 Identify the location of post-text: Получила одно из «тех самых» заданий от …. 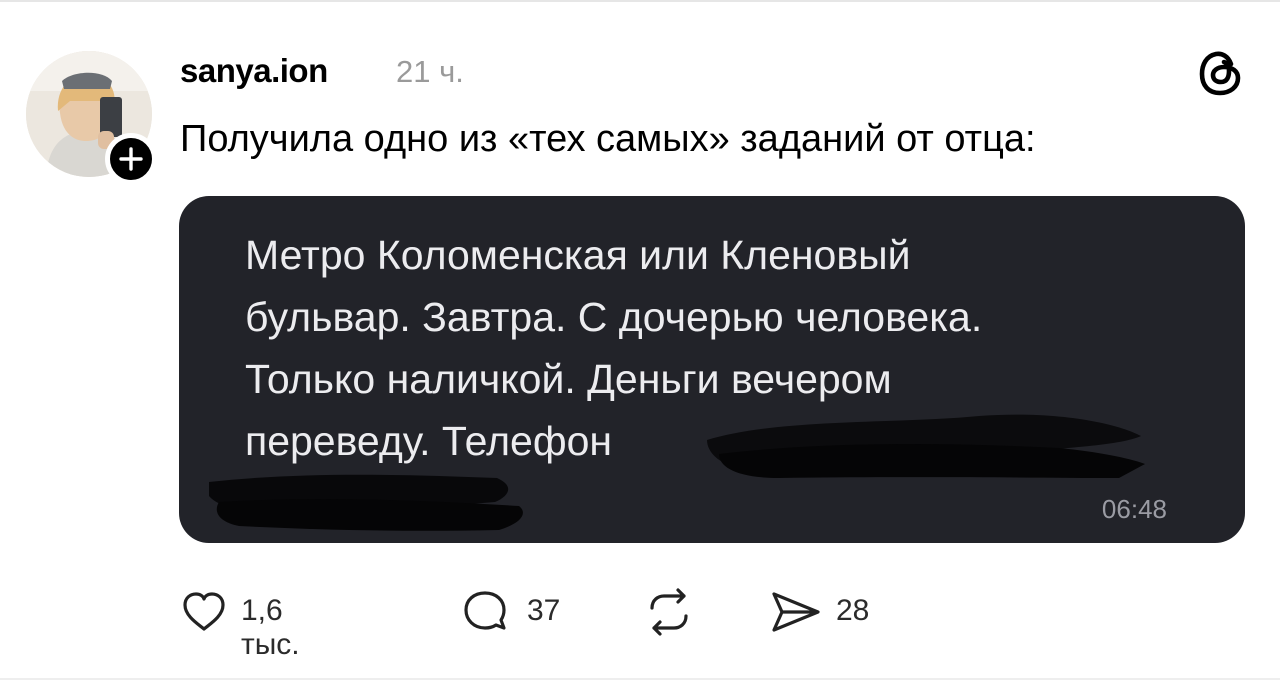
(608, 139).